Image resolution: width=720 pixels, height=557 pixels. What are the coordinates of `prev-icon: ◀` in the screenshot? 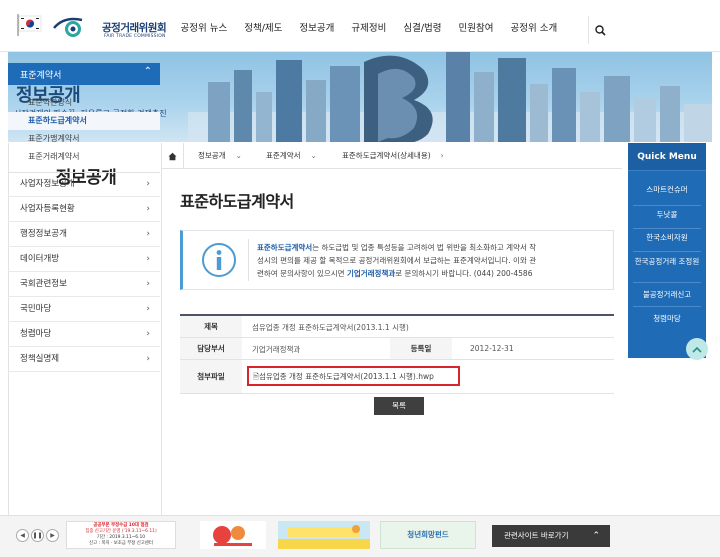 It's located at (22, 535).